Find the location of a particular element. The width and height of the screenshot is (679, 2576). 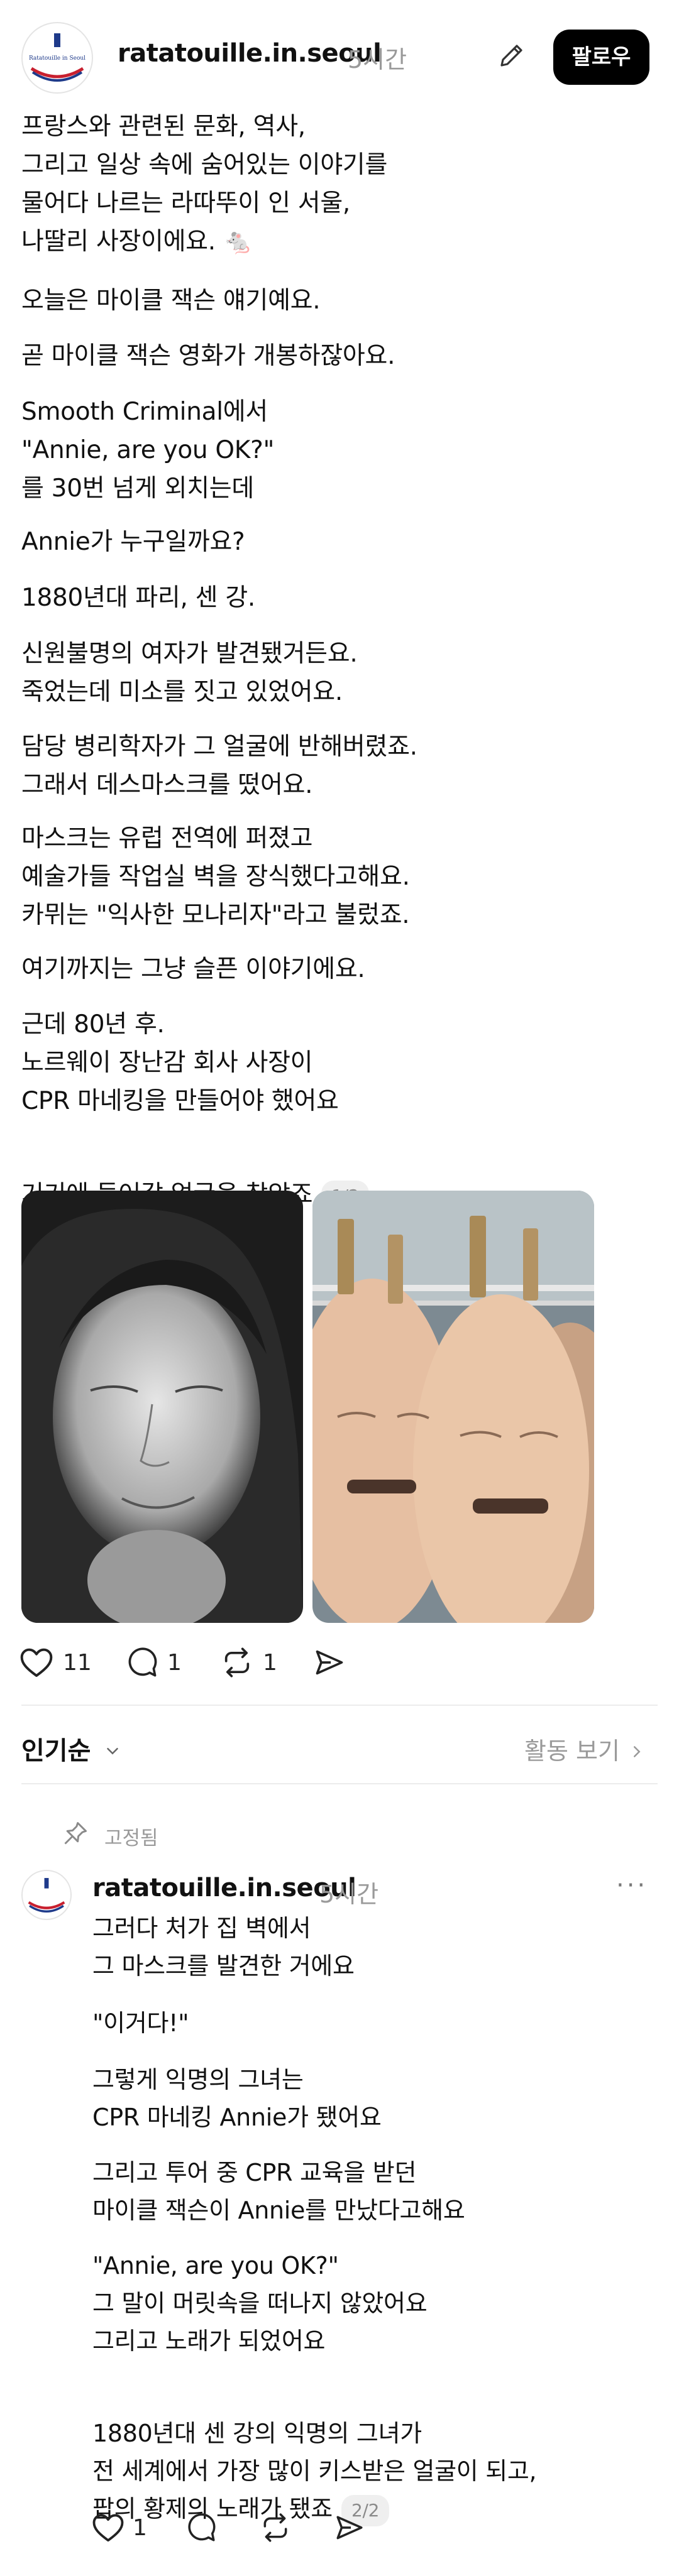

post-paragraph: 여기까지는 그냥 슬픈 이야기에요. is located at coordinates (193, 969).